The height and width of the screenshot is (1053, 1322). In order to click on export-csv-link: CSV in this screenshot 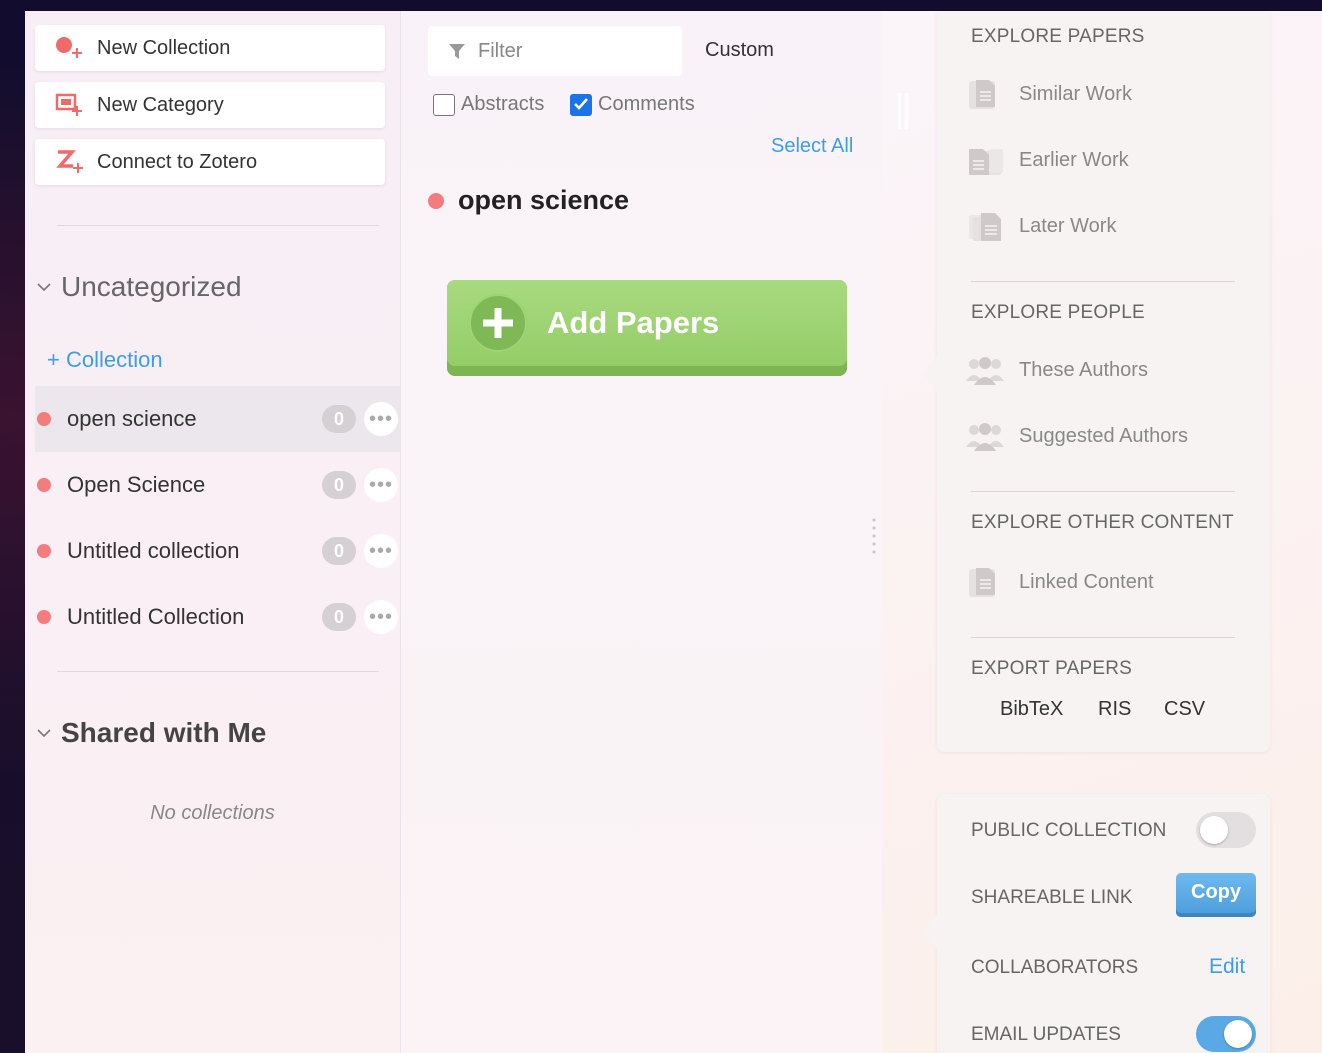, I will do `click(1184, 709)`.